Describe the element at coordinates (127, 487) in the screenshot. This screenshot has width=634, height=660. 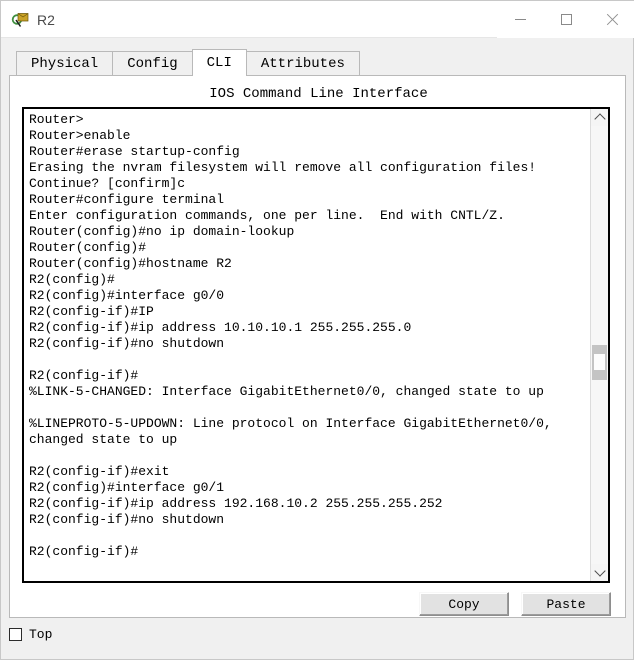
I see `console-line: R2(config)#interface g0/1` at that location.